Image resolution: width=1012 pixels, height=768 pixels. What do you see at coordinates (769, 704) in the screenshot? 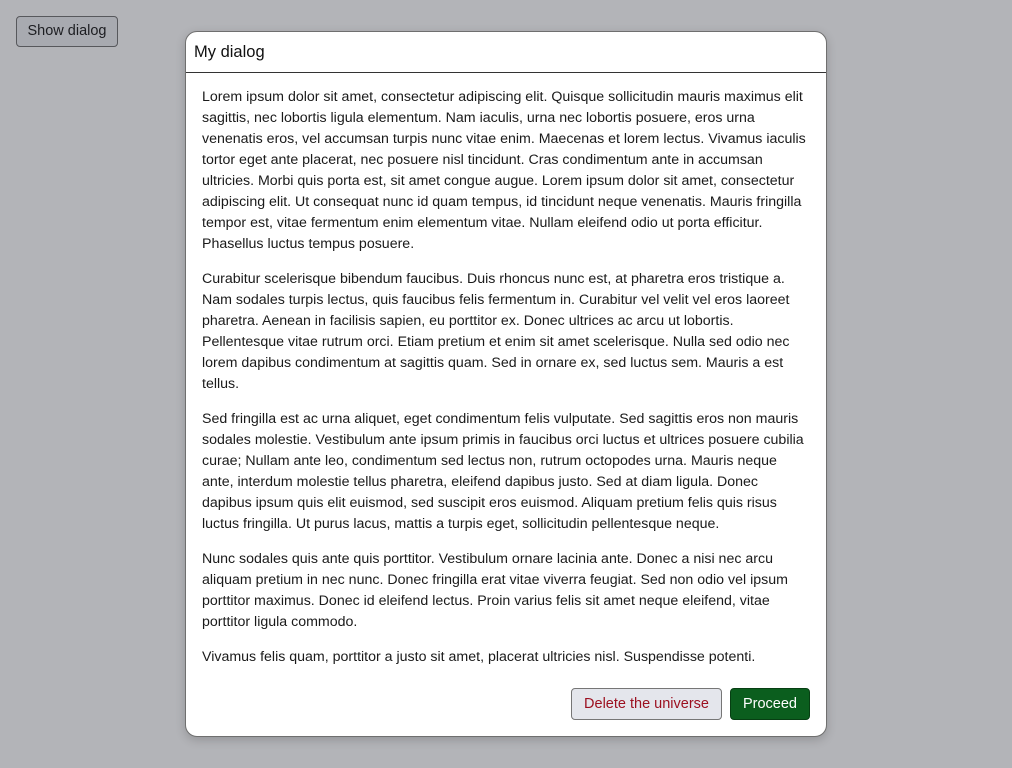
I see `proceed-button: Proceed` at bounding box center [769, 704].